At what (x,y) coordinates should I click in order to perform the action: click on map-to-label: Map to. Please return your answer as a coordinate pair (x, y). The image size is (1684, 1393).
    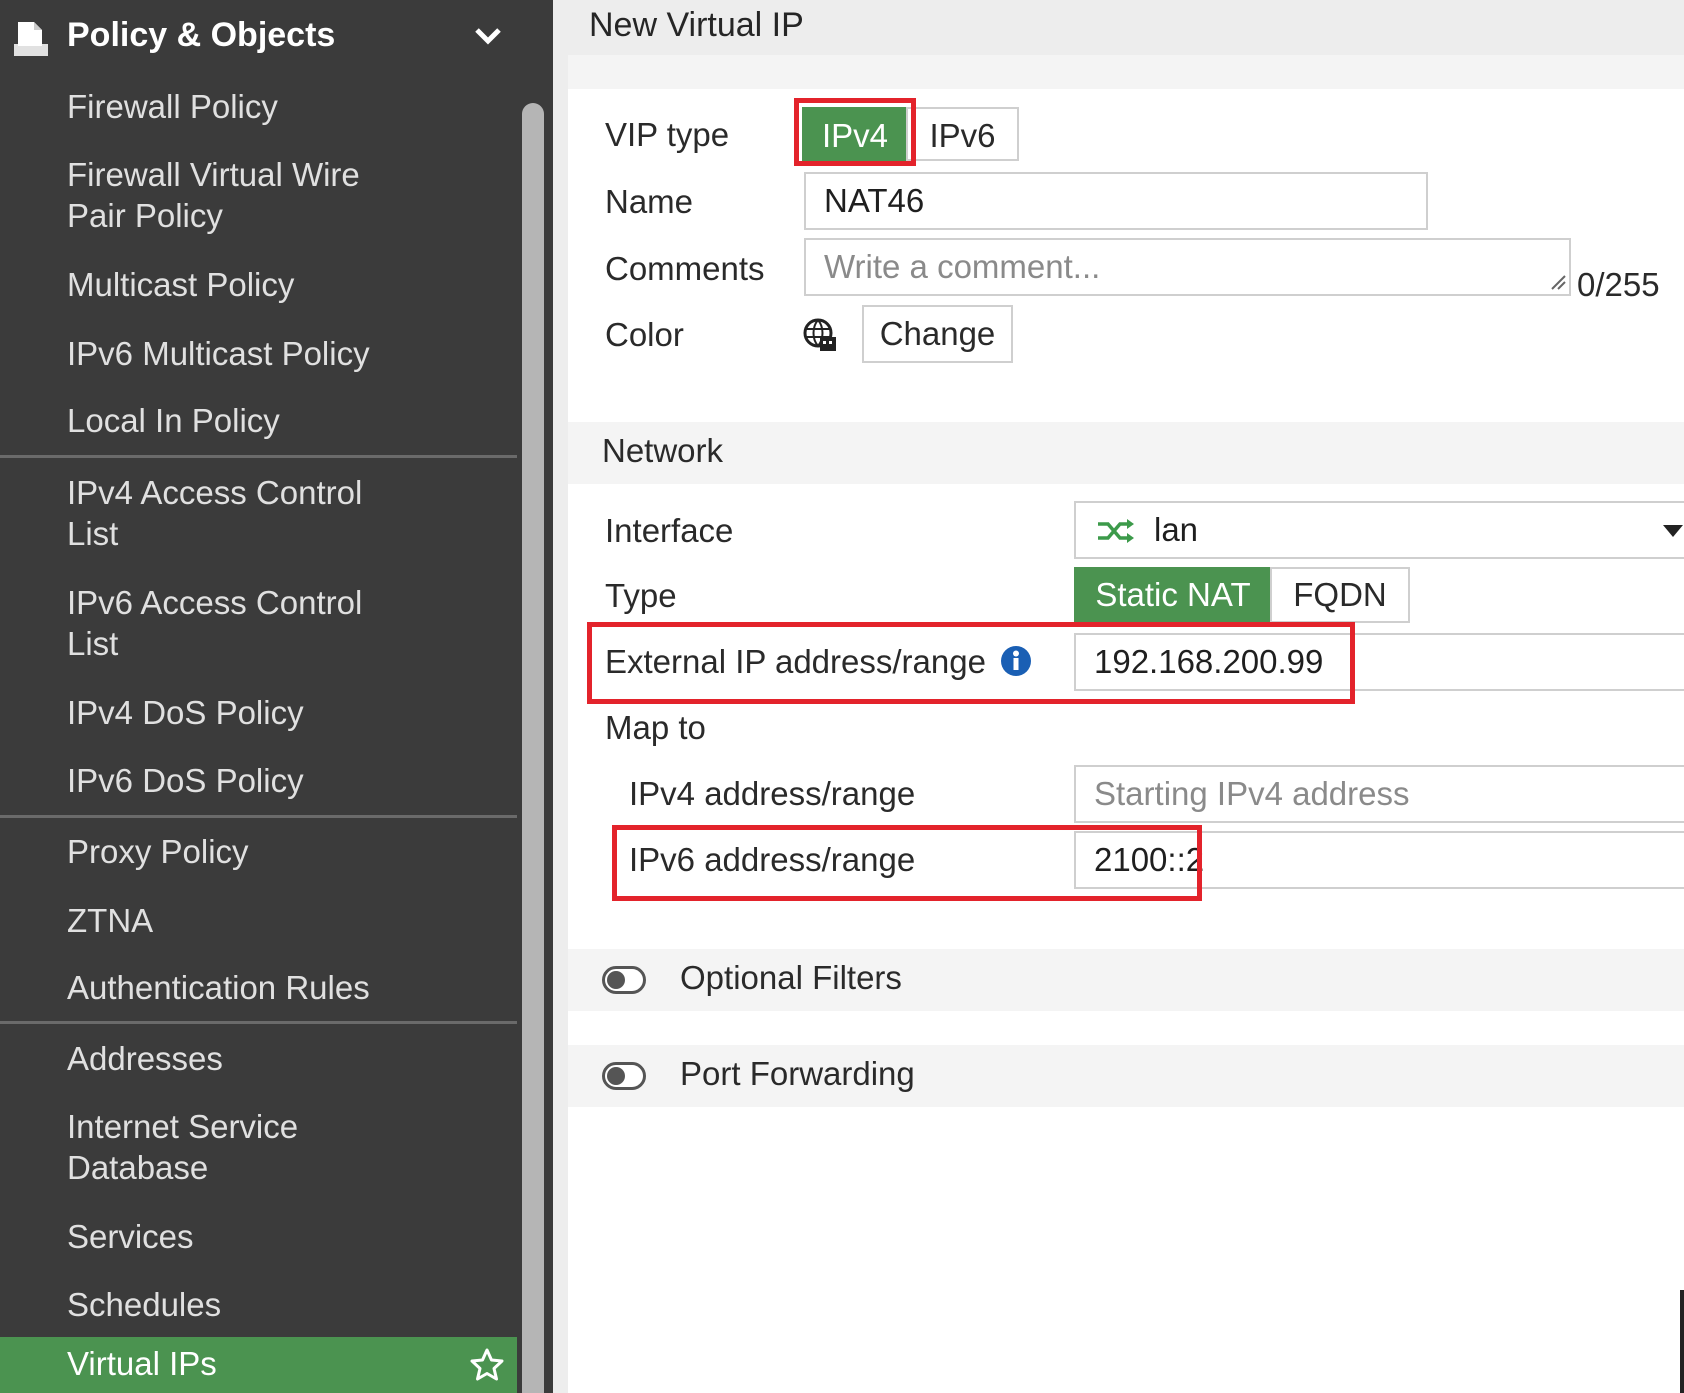
    Looking at the image, I should click on (655, 727).